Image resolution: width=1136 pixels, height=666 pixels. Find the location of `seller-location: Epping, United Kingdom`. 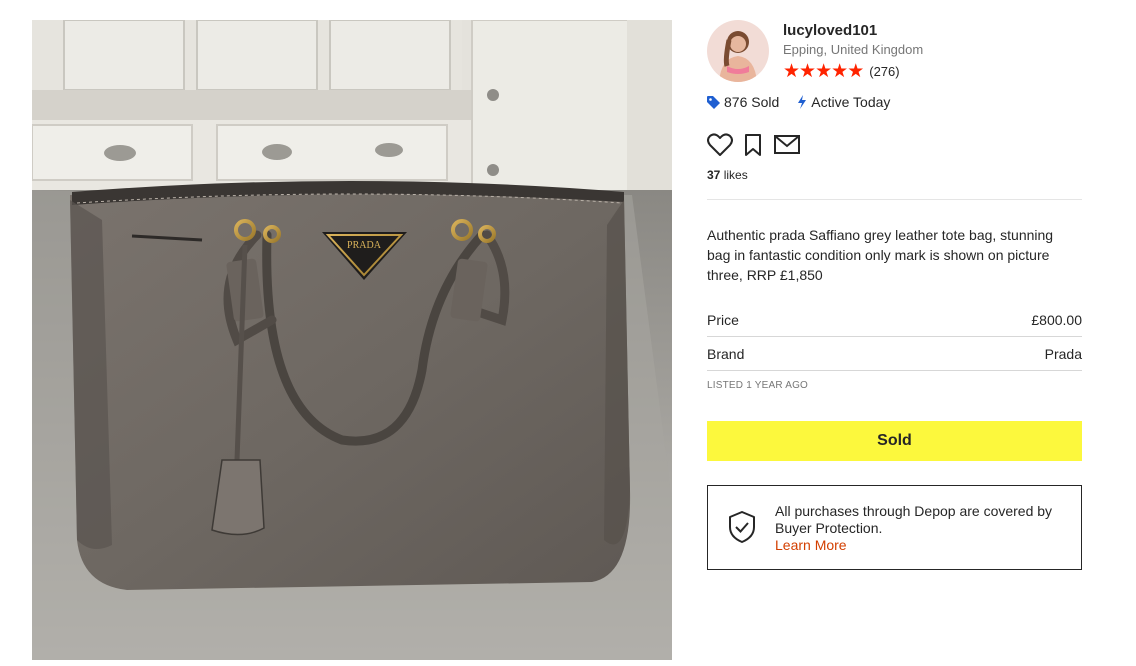

seller-location: Epping, United Kingdom is located at coordinates (853, 49).